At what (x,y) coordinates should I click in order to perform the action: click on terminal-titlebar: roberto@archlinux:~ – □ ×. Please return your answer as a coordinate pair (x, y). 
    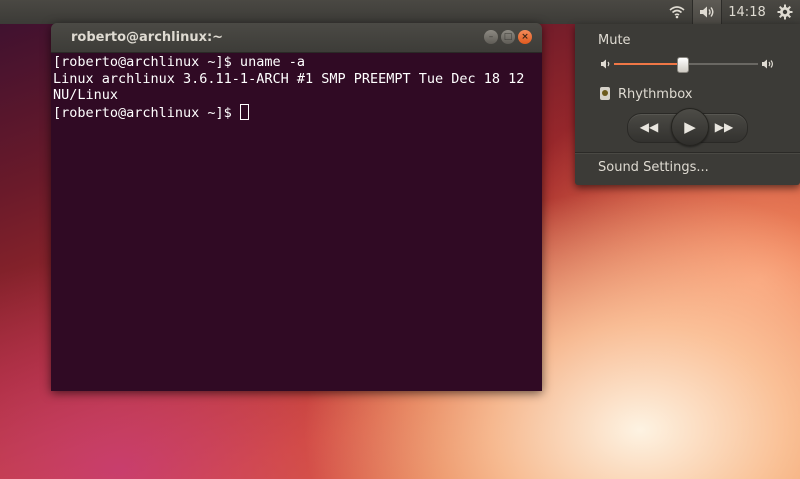
    Looking at the image, I should click on (296, 38).